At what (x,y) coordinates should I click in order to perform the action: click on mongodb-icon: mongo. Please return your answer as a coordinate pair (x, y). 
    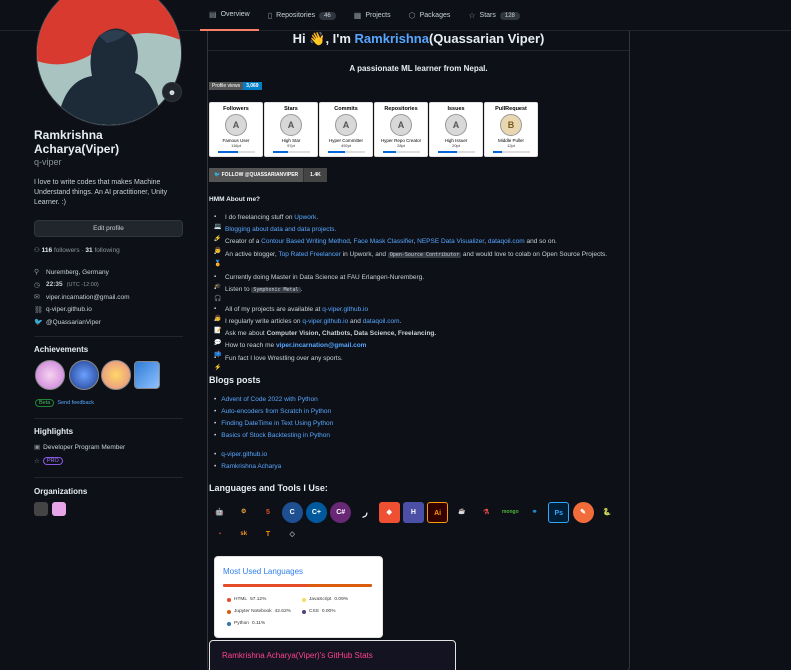
    Looking at the image, I should click on (510, 512).